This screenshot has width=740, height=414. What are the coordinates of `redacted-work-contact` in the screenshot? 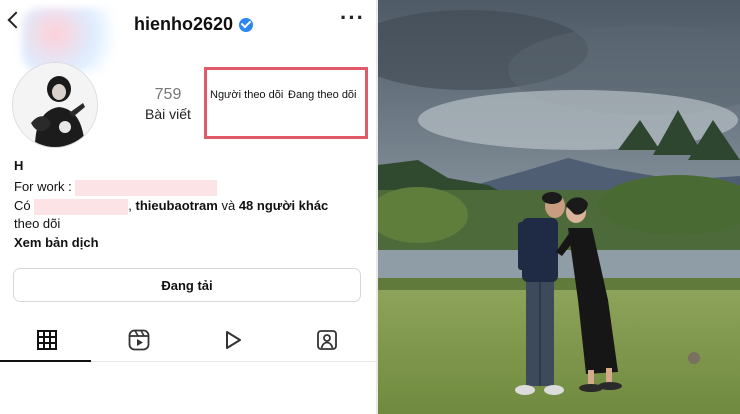 It's located at (146, 187).